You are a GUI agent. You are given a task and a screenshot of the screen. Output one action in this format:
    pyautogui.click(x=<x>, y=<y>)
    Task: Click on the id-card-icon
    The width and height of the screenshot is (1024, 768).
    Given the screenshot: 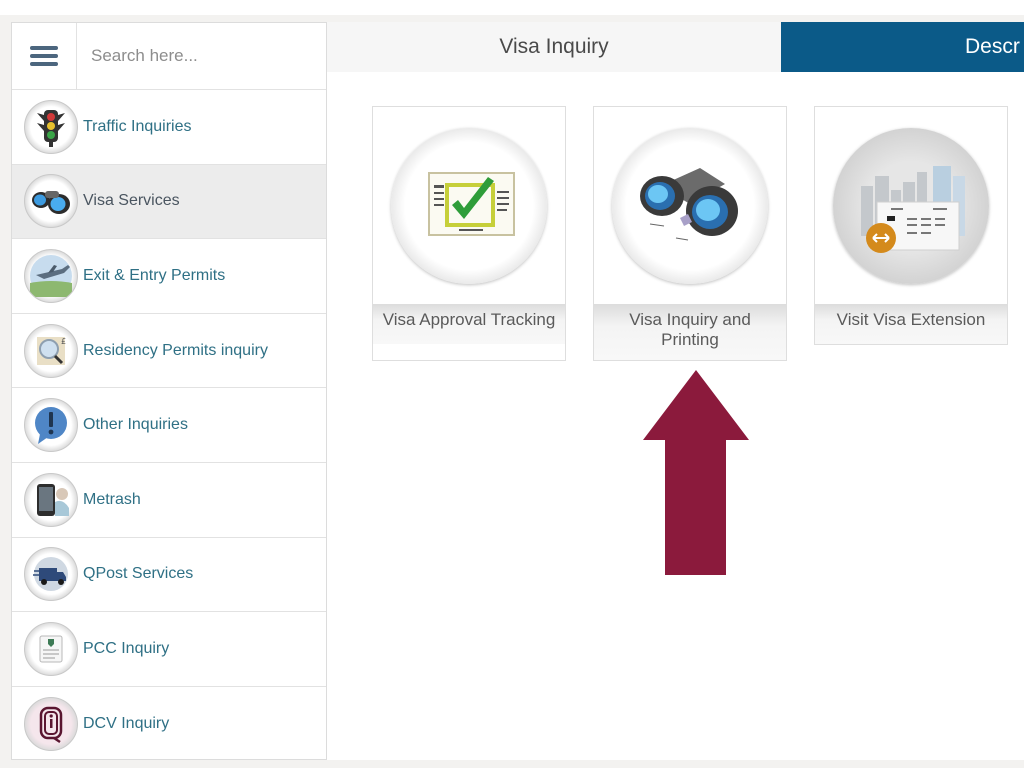 What is the action you would take?
    pyautogui.click(x=51, y=724)
    